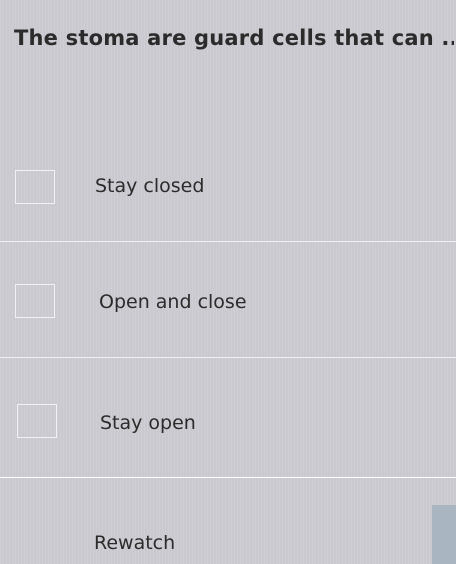 The height and width of the screenshot is (564, 456). What do you see at coordinates (173, 302) in the screenshot?
I see `option-label: Open and close` at bounding box center [173, 302].